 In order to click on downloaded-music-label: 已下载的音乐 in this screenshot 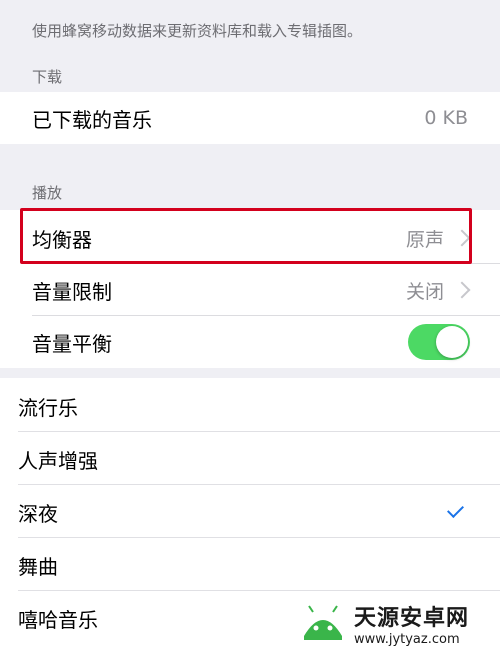, I will do `click(92, 119)`.